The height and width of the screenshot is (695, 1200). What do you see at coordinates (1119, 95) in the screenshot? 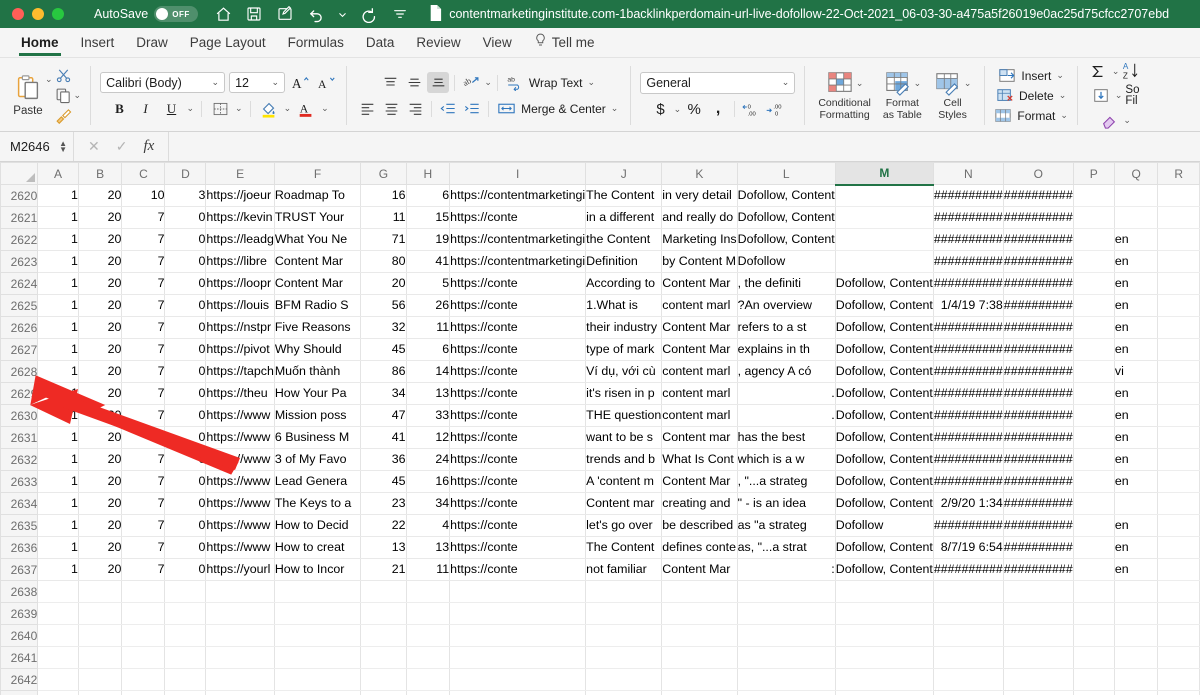
I see `fill-chevron-icon: ⌄` at bounding box center [1119, 95].